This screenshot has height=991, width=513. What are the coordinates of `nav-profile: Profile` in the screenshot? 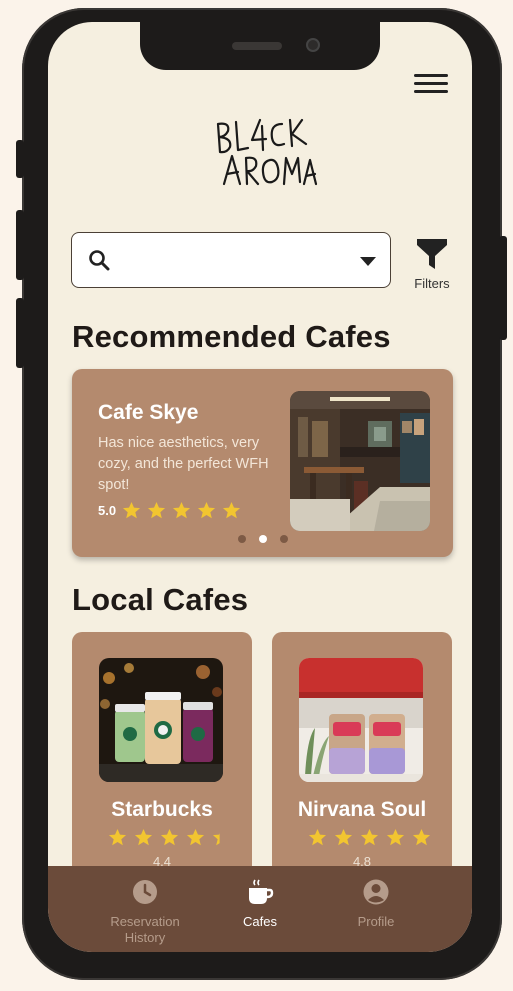 It's located at (376, 904).